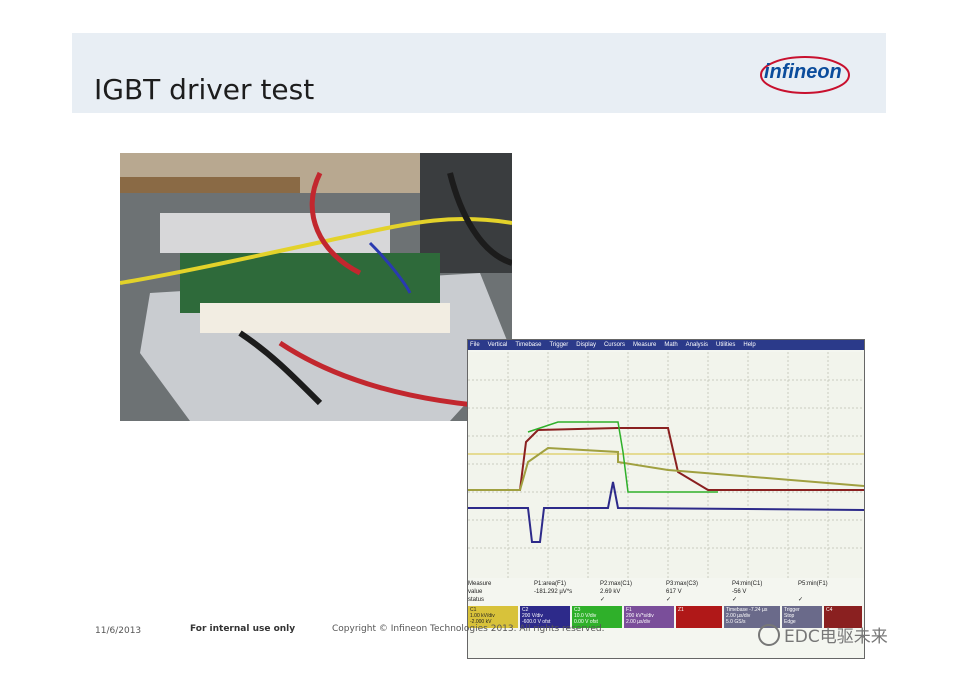 The image size is (959, 678). What do you see at coordinates (803, 72) in the screenshot?
I see `logo-text: infineon` at bounding box center [803, 72].